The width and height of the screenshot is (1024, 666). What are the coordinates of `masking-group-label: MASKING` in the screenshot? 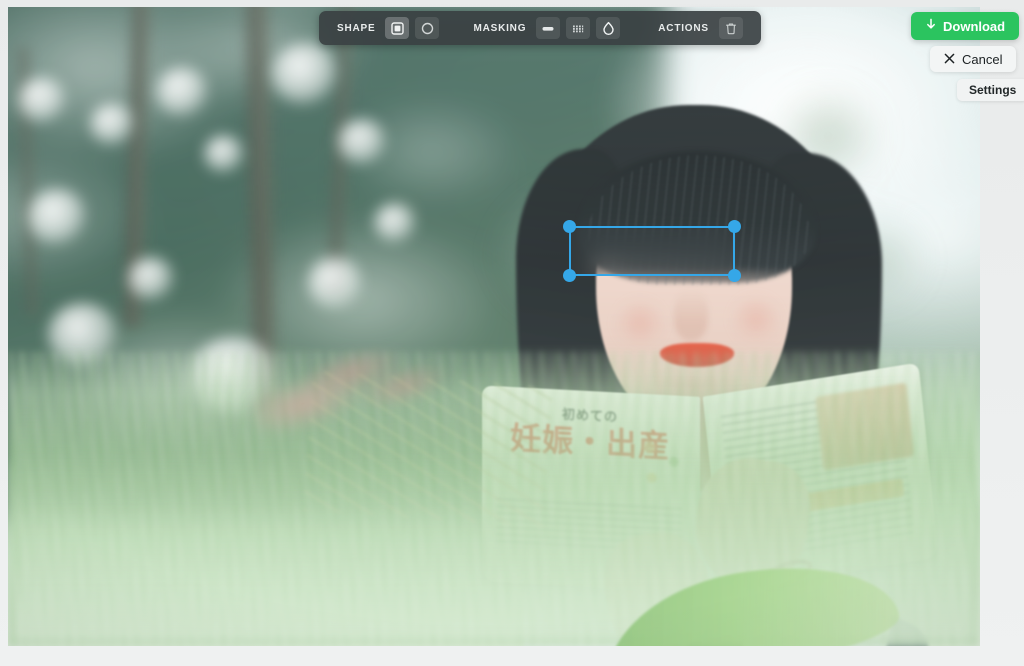 It's located at (500, 28).